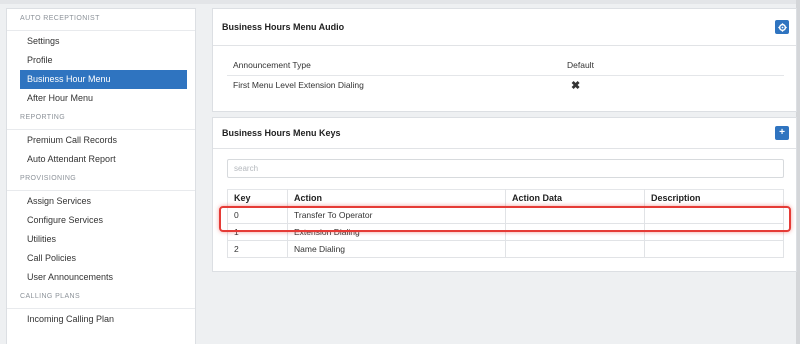 This screenshot has width=800, height=344. What do you see at coordinates (505, 168) in the screenshot?
I see `search-input` at bounding box center [505, 168].